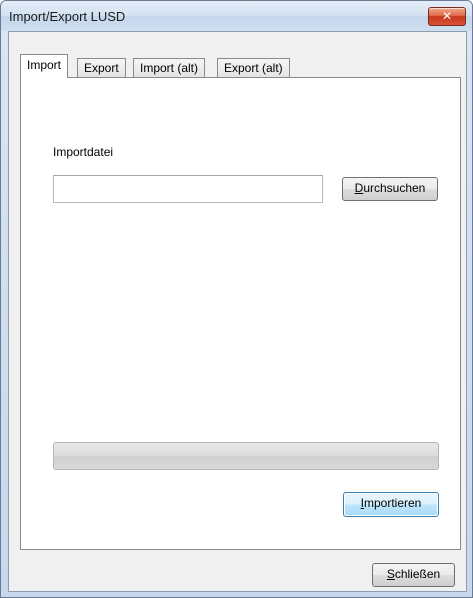 Image resolution: width=473 pixels, height=598 pixels. I want to click on tab-import-alt: Import (alt), so click(169, 68).